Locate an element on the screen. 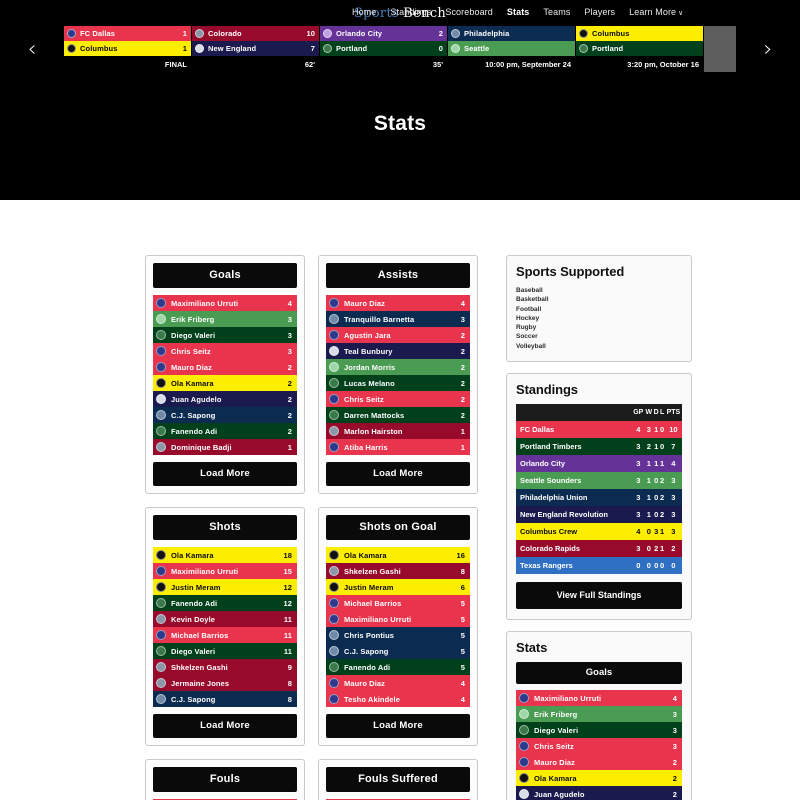 This screenshot has height=800, width=800. sidebar-stat-row: Ola Kamara 2 is located at coordinates (599, 778).